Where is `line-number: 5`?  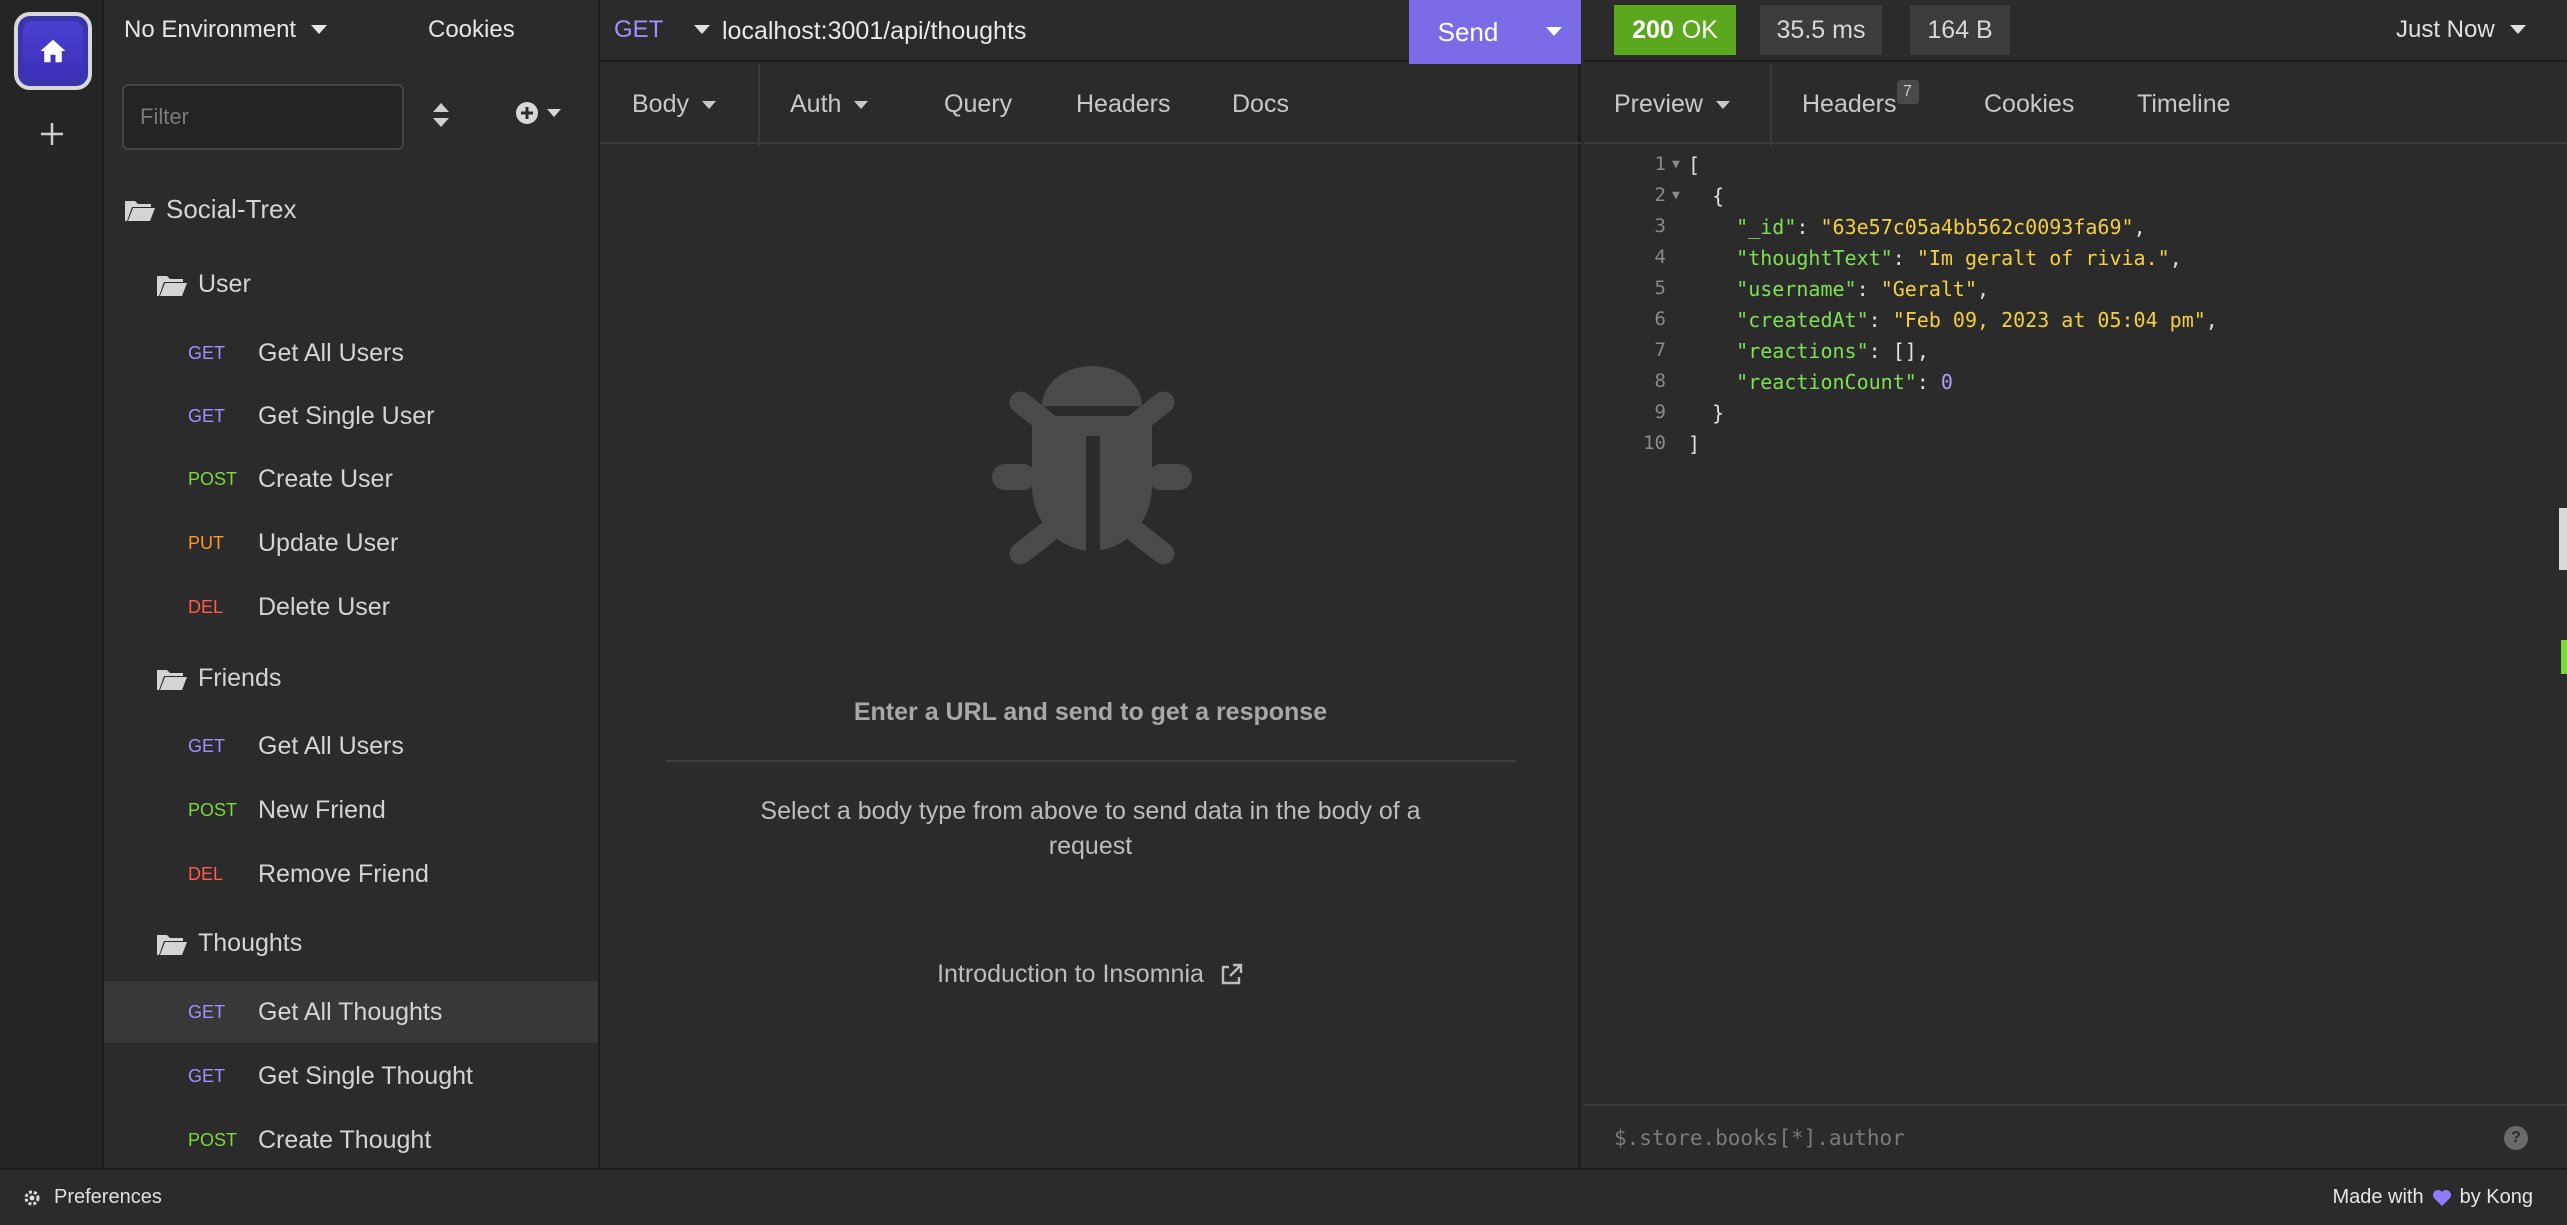
line-number: 5 is located at coordinates (1660, 288).